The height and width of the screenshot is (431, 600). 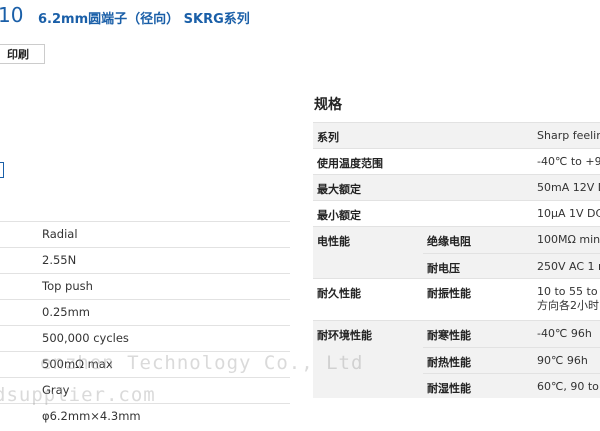 I want to click on row-label: 耐环境性能, so click(x=344, y=335).